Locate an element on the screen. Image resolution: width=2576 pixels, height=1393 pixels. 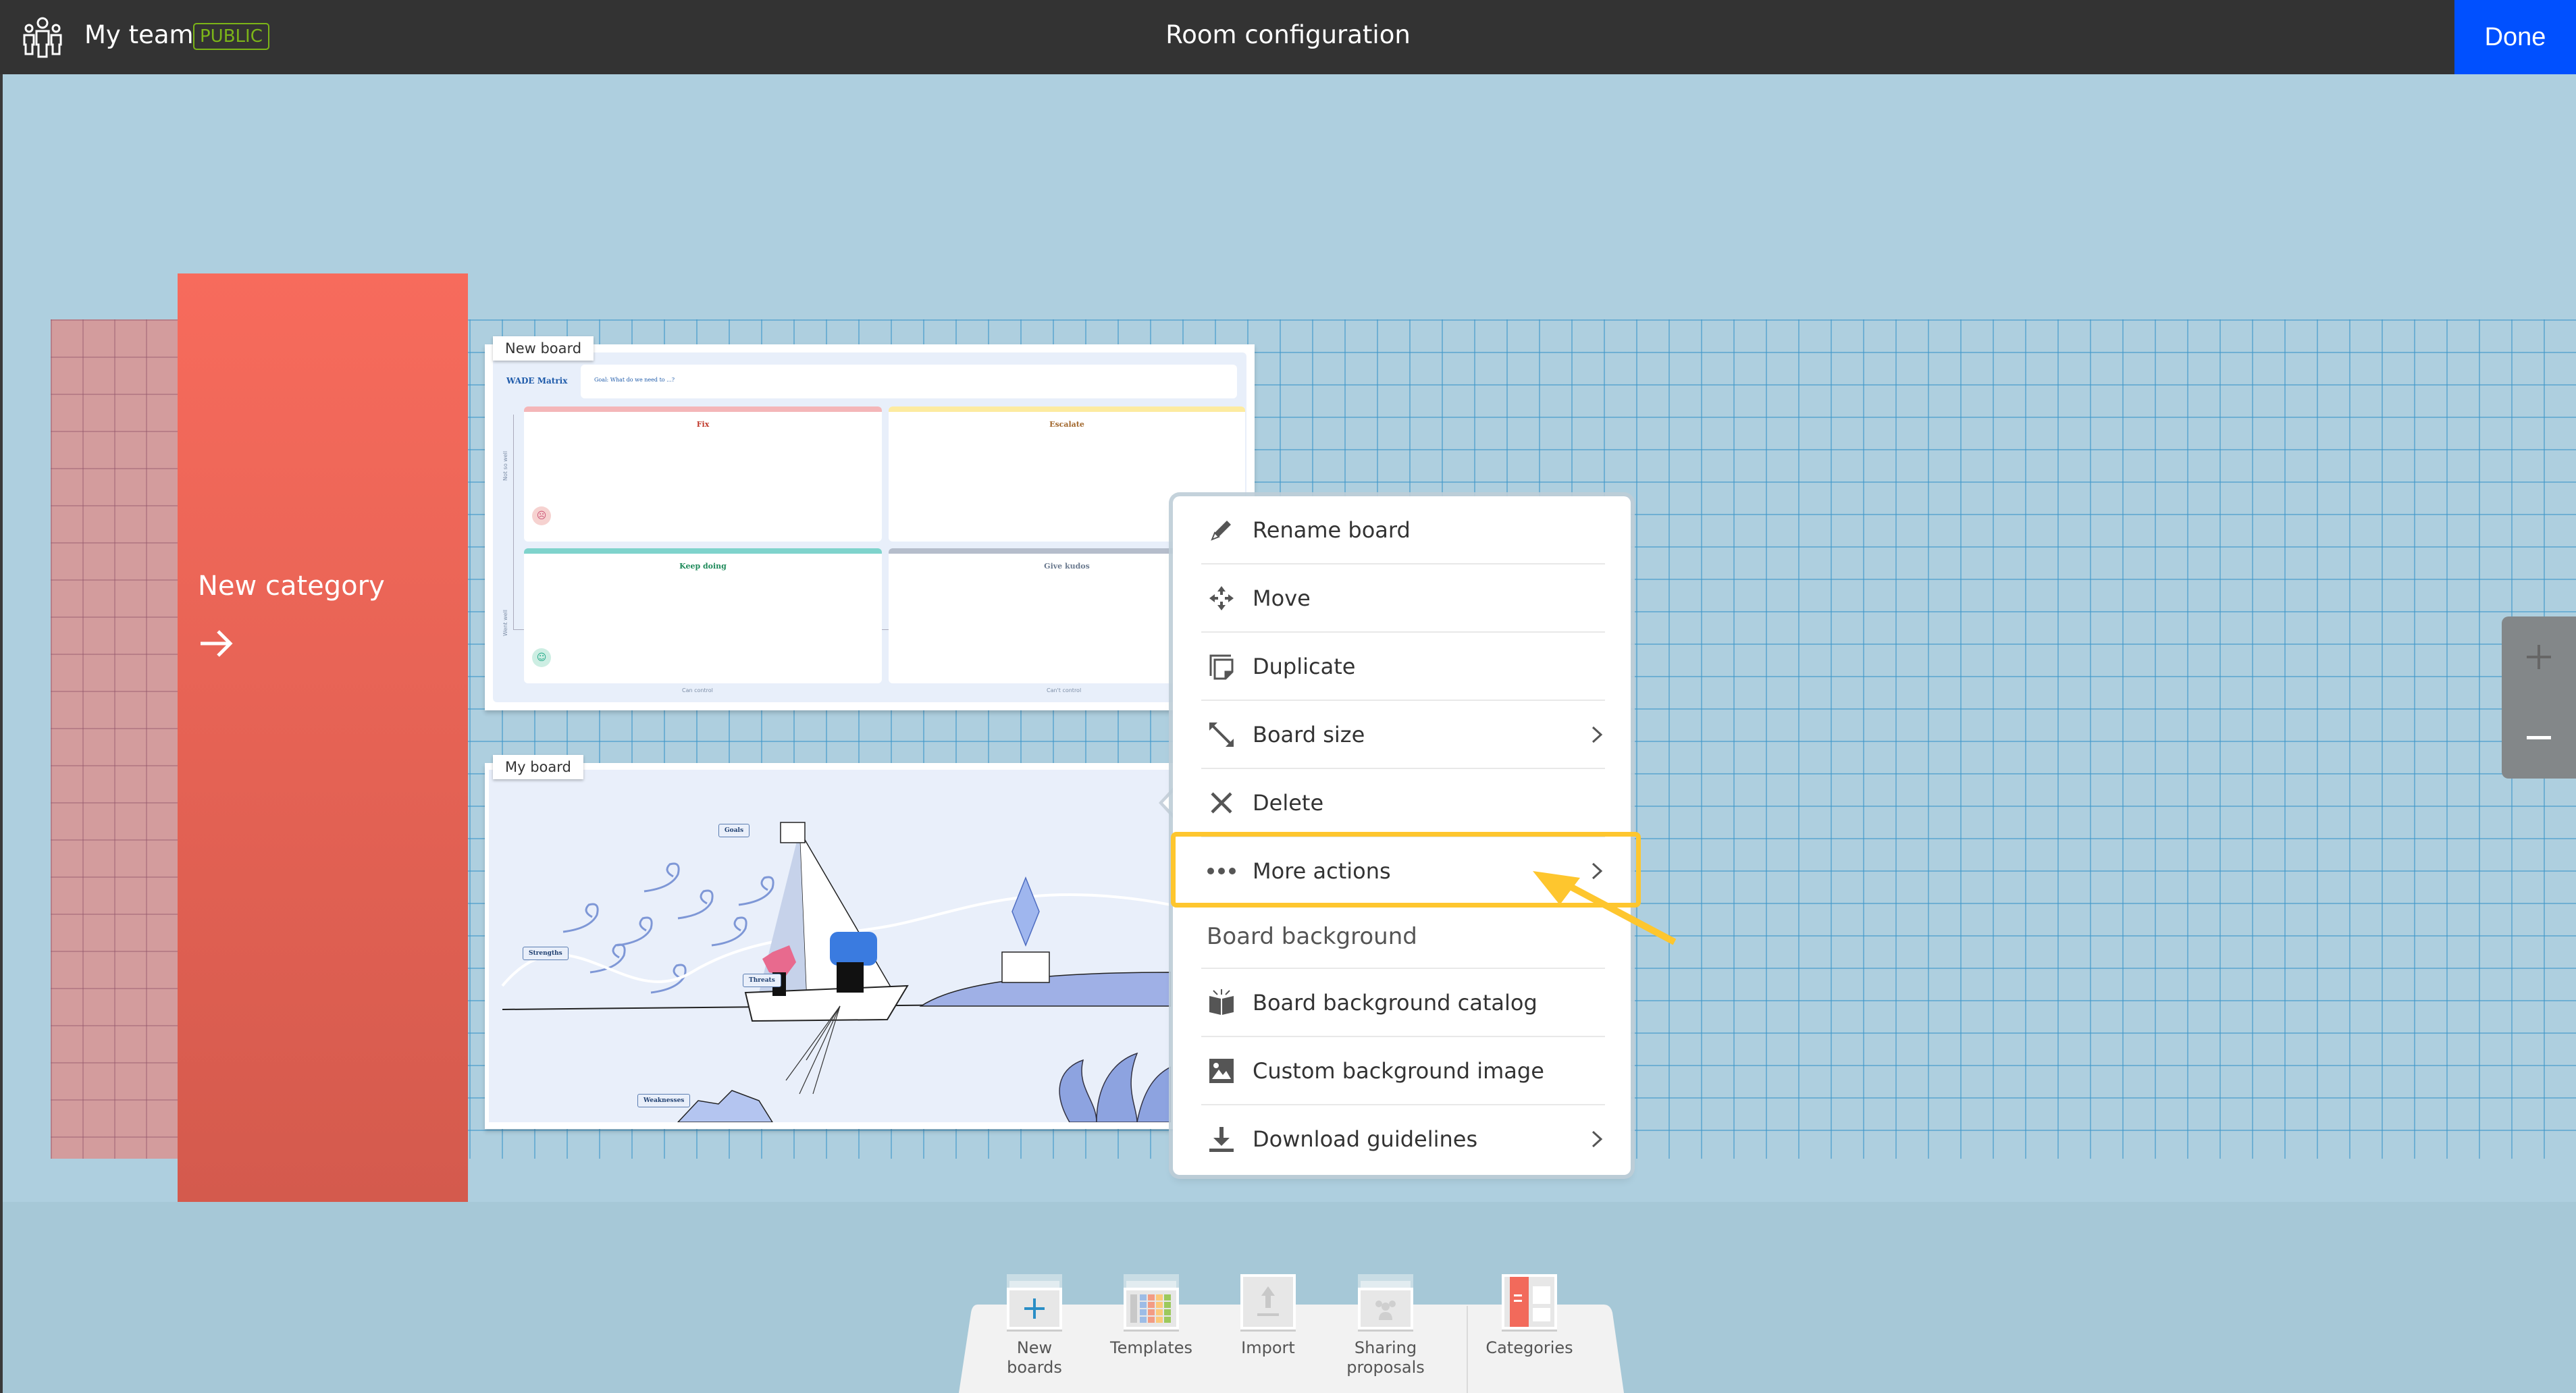
toolbar-import: Import is located at coordinates (1268, 1316).